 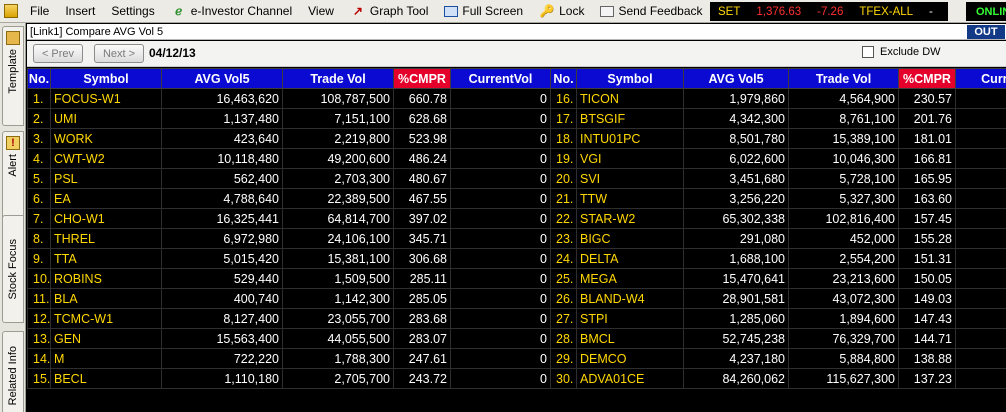 What do you see at coordinates (563, 198) in the screenshot?
I see `right-cell-no: 21.` at bounding box center [563, 198].